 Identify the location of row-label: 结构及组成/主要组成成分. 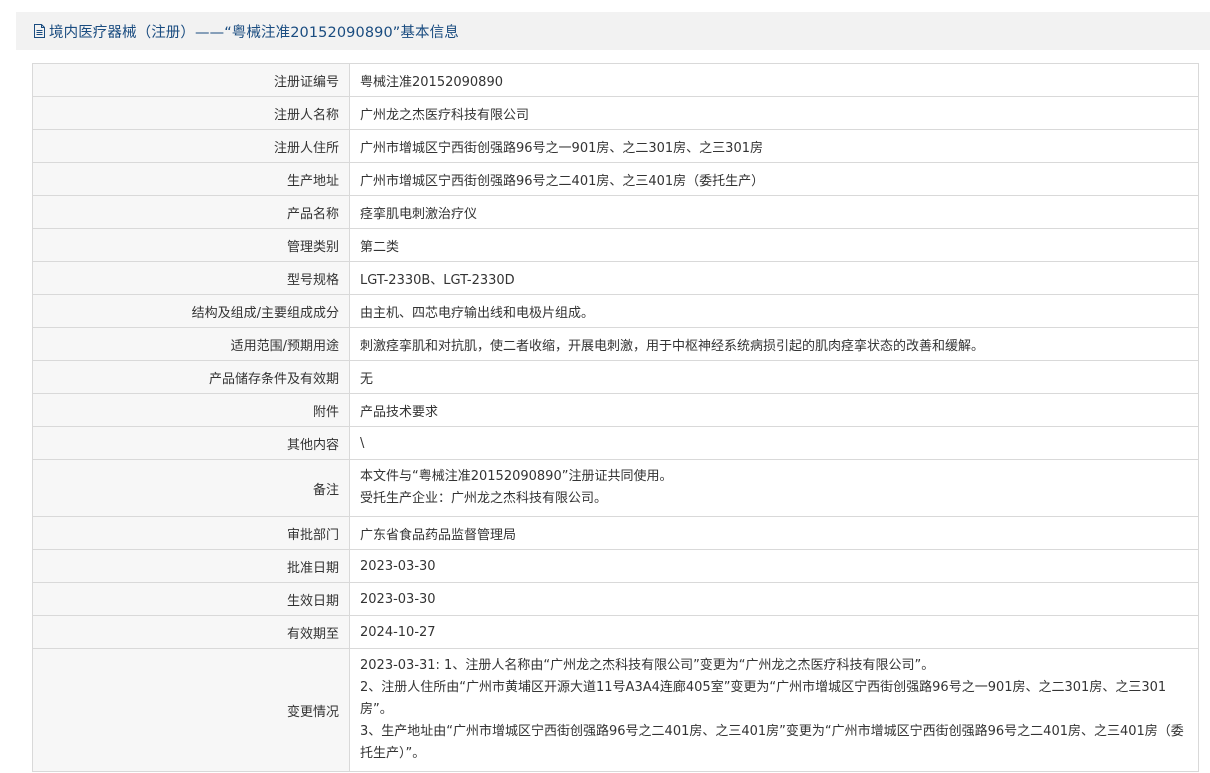
(191, 311).